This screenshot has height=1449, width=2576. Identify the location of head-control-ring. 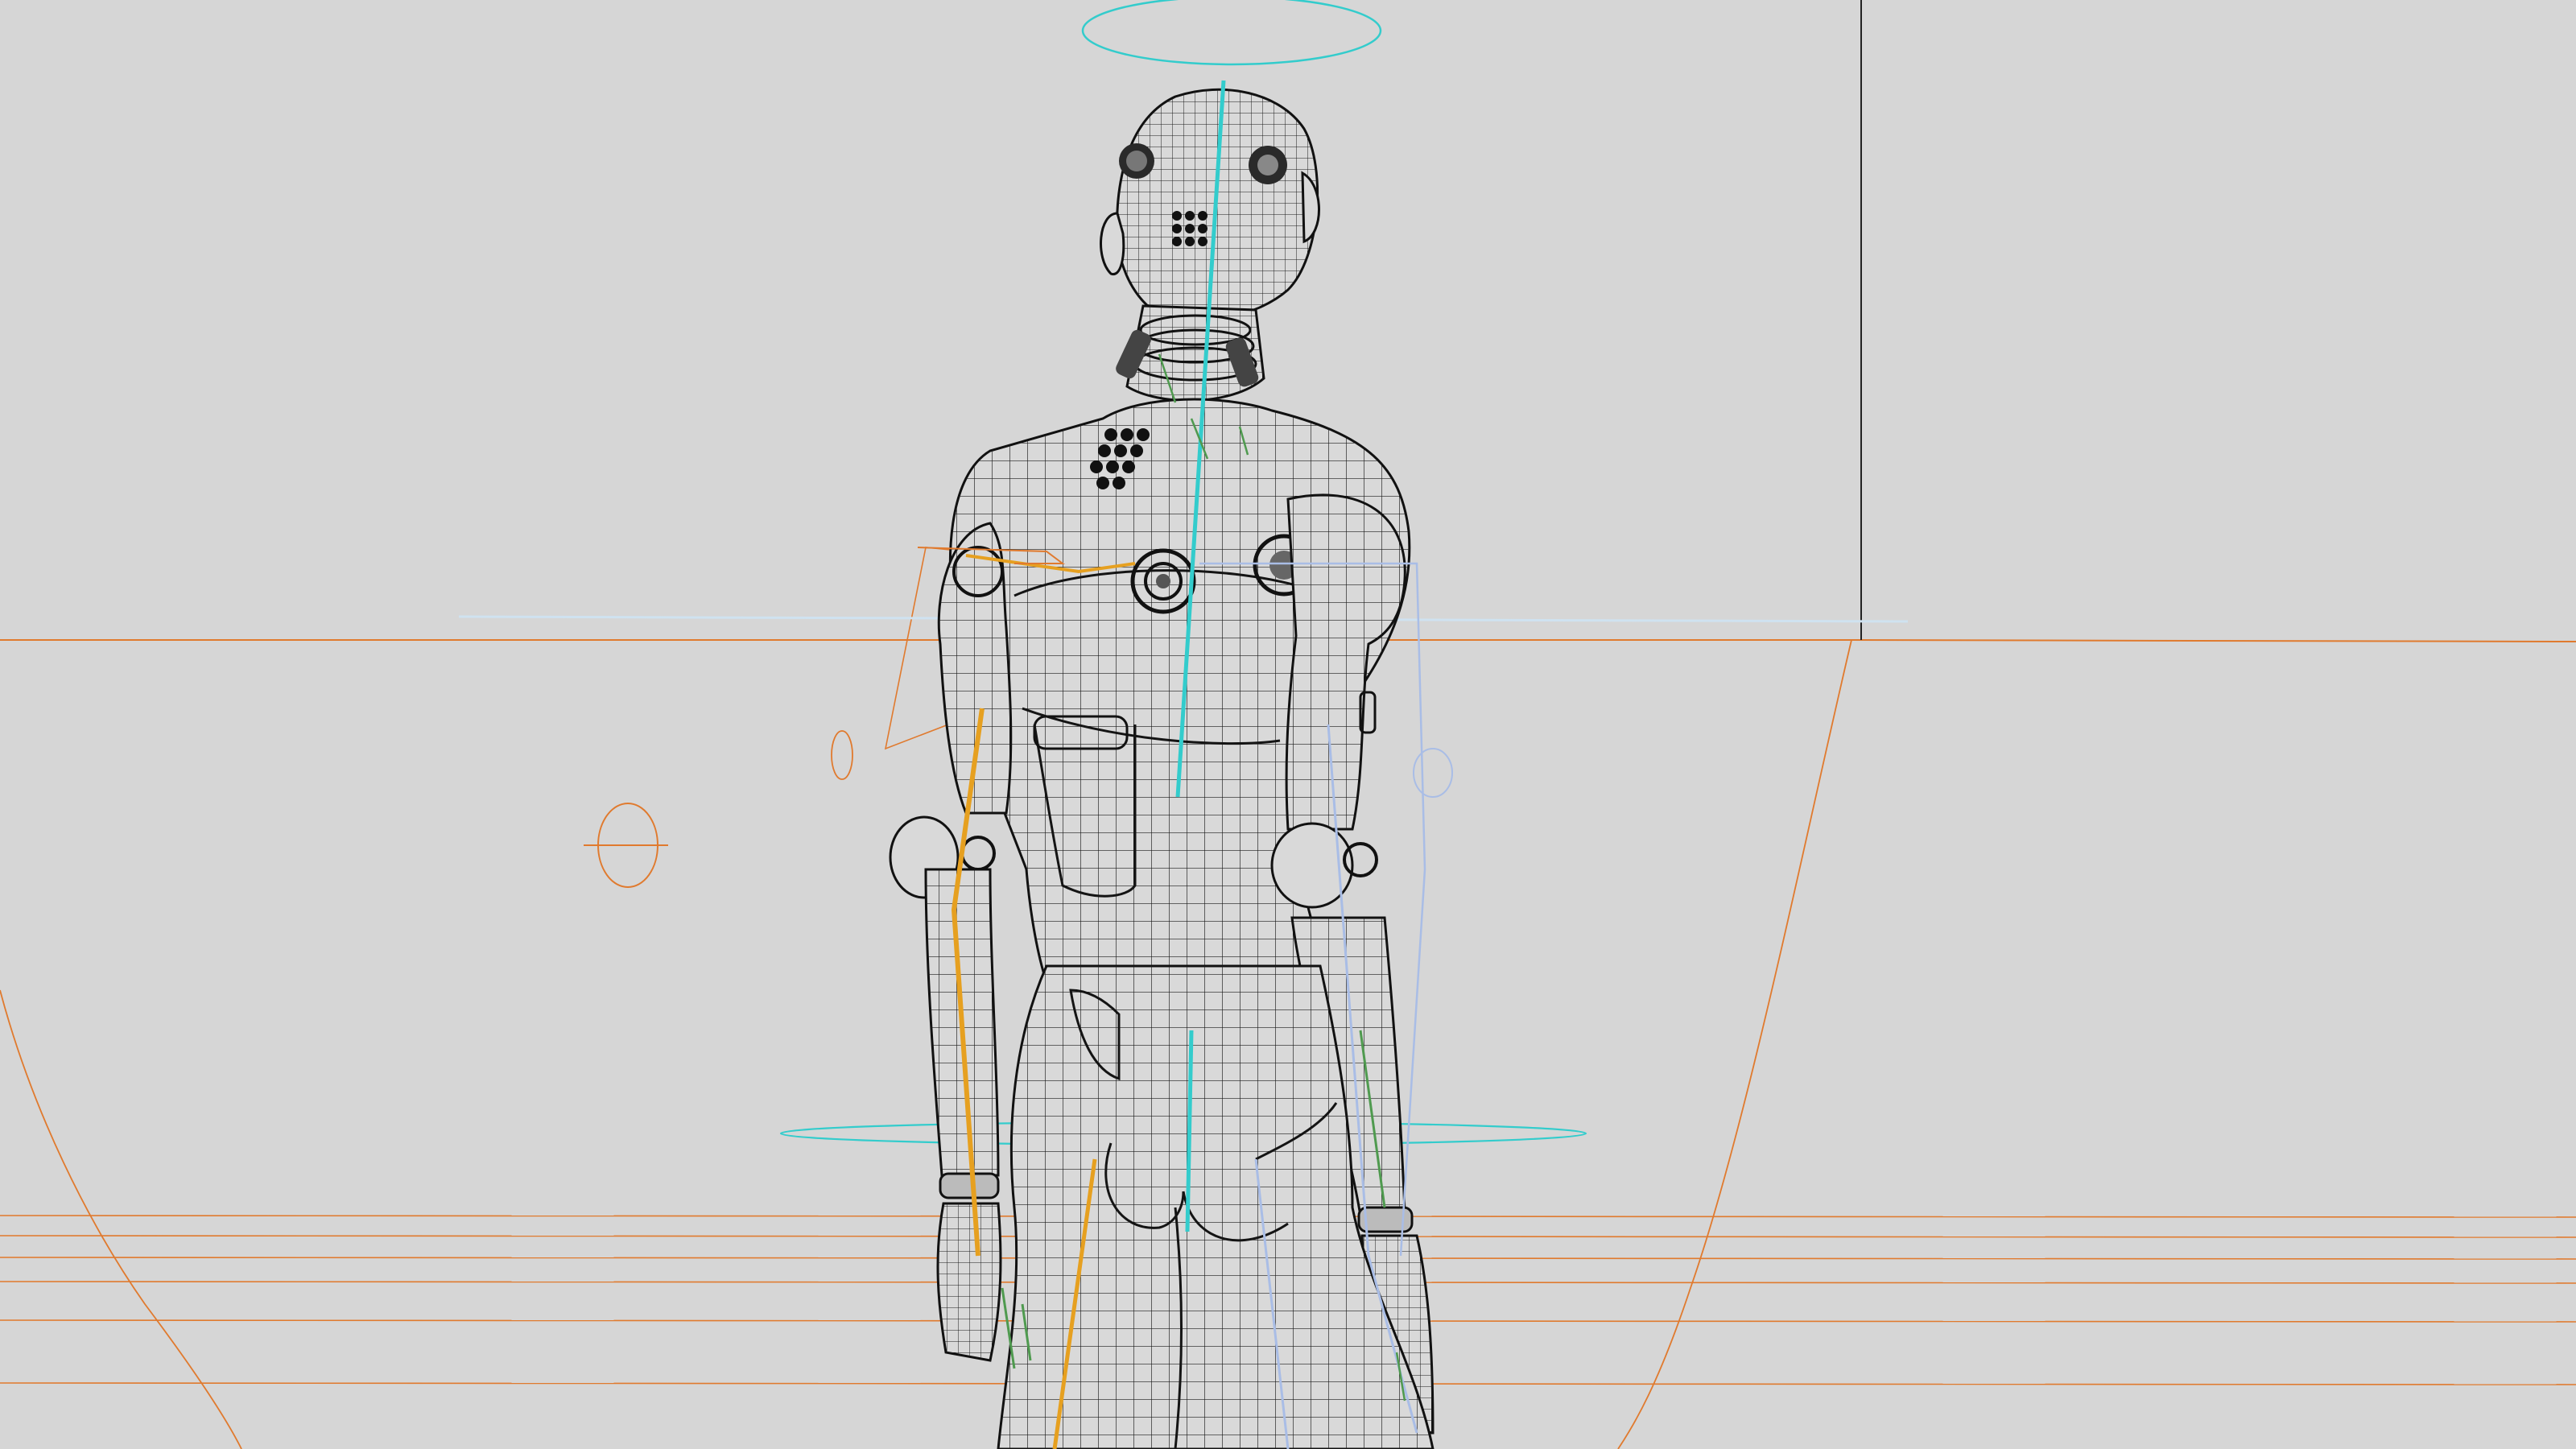
(1231, 33).